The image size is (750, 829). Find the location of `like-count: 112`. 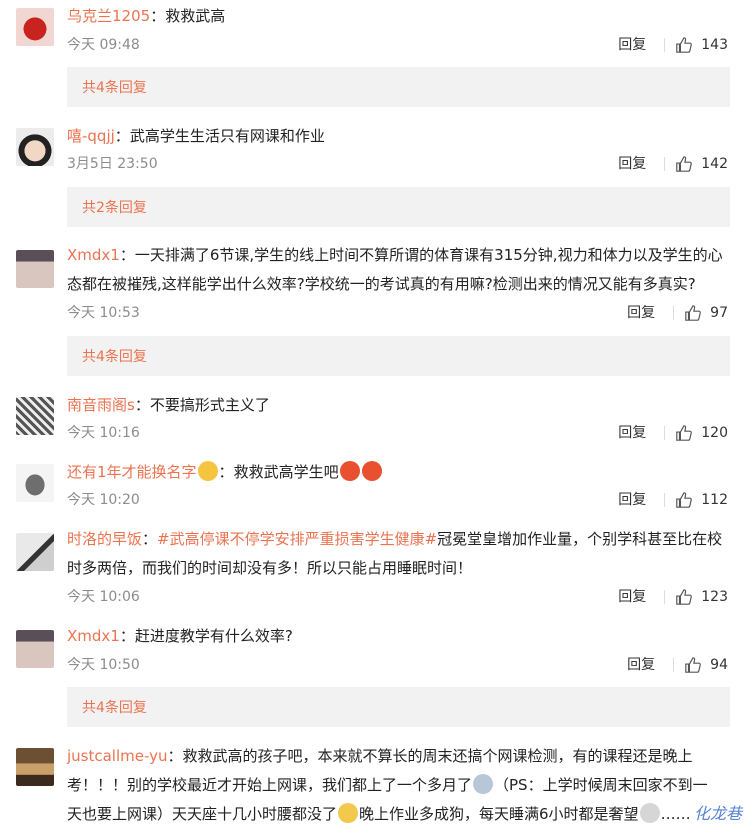

like-count: 112 is located at coordinates (714, 500).